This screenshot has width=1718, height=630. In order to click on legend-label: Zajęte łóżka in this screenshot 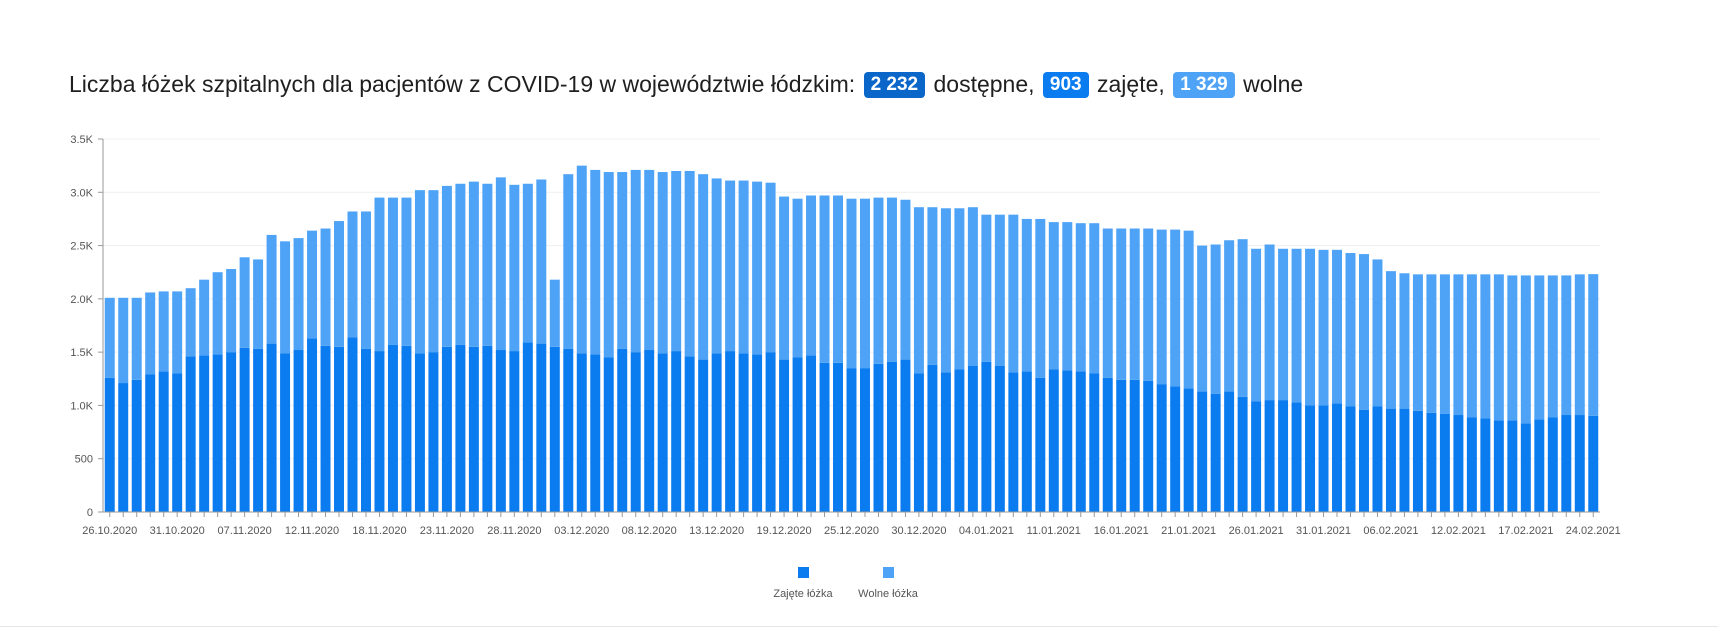, I will do `click(803, 594)`.